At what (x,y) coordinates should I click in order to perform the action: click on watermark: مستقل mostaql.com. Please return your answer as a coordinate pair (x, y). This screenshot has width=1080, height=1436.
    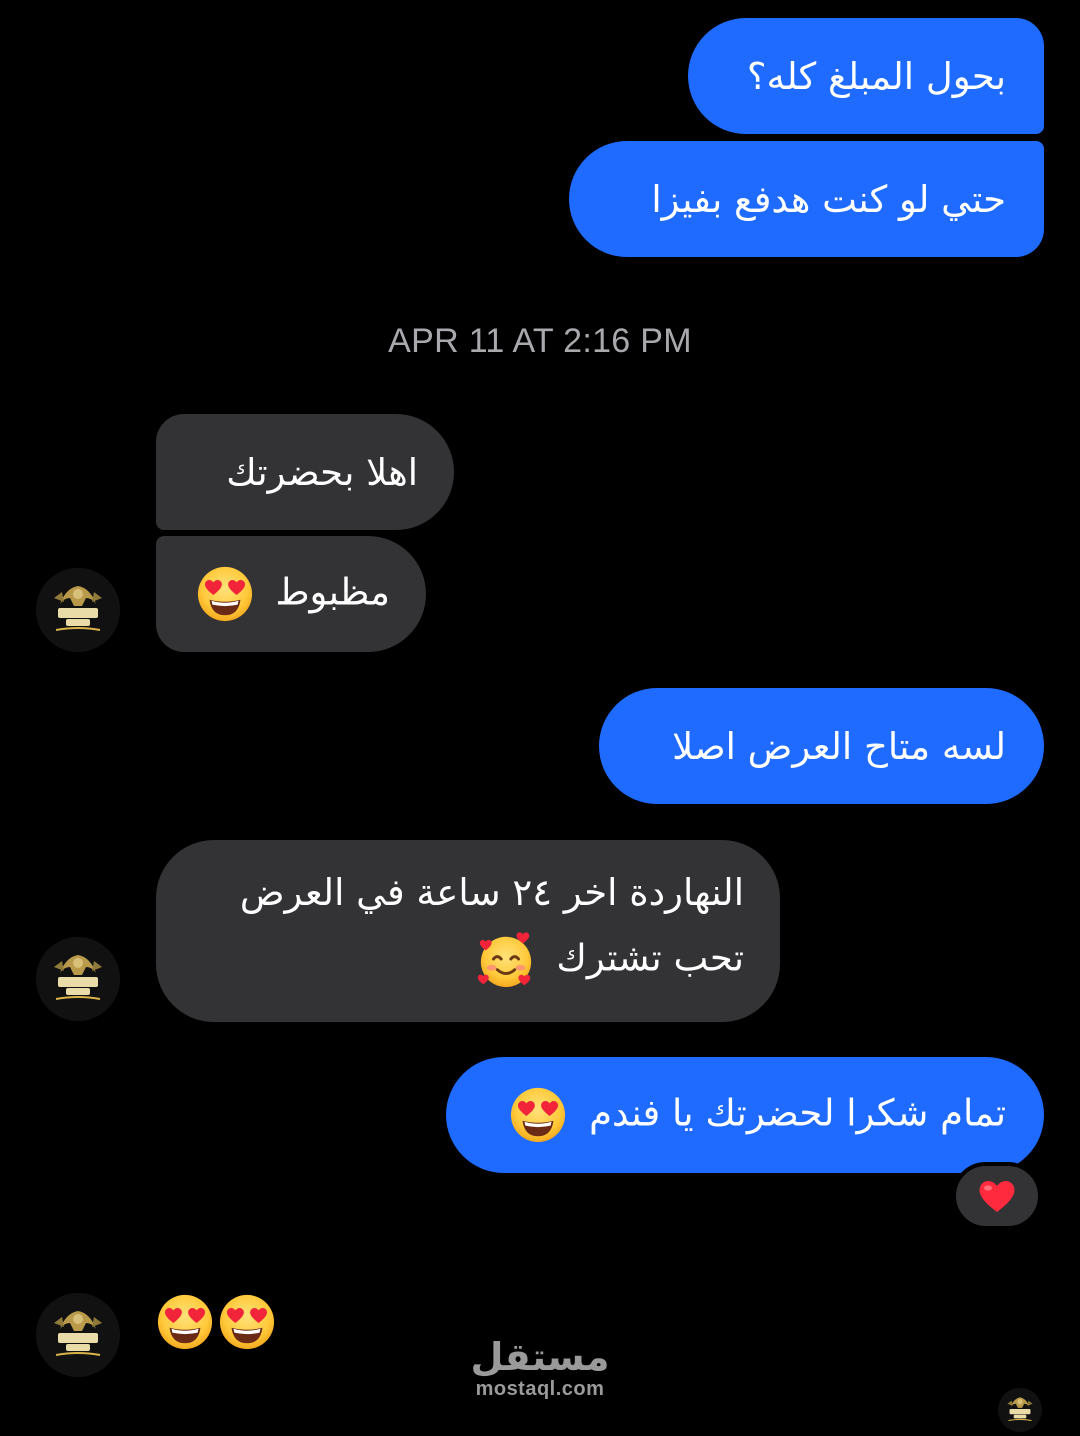
    Looking at the image, I should click on (540, 1369).